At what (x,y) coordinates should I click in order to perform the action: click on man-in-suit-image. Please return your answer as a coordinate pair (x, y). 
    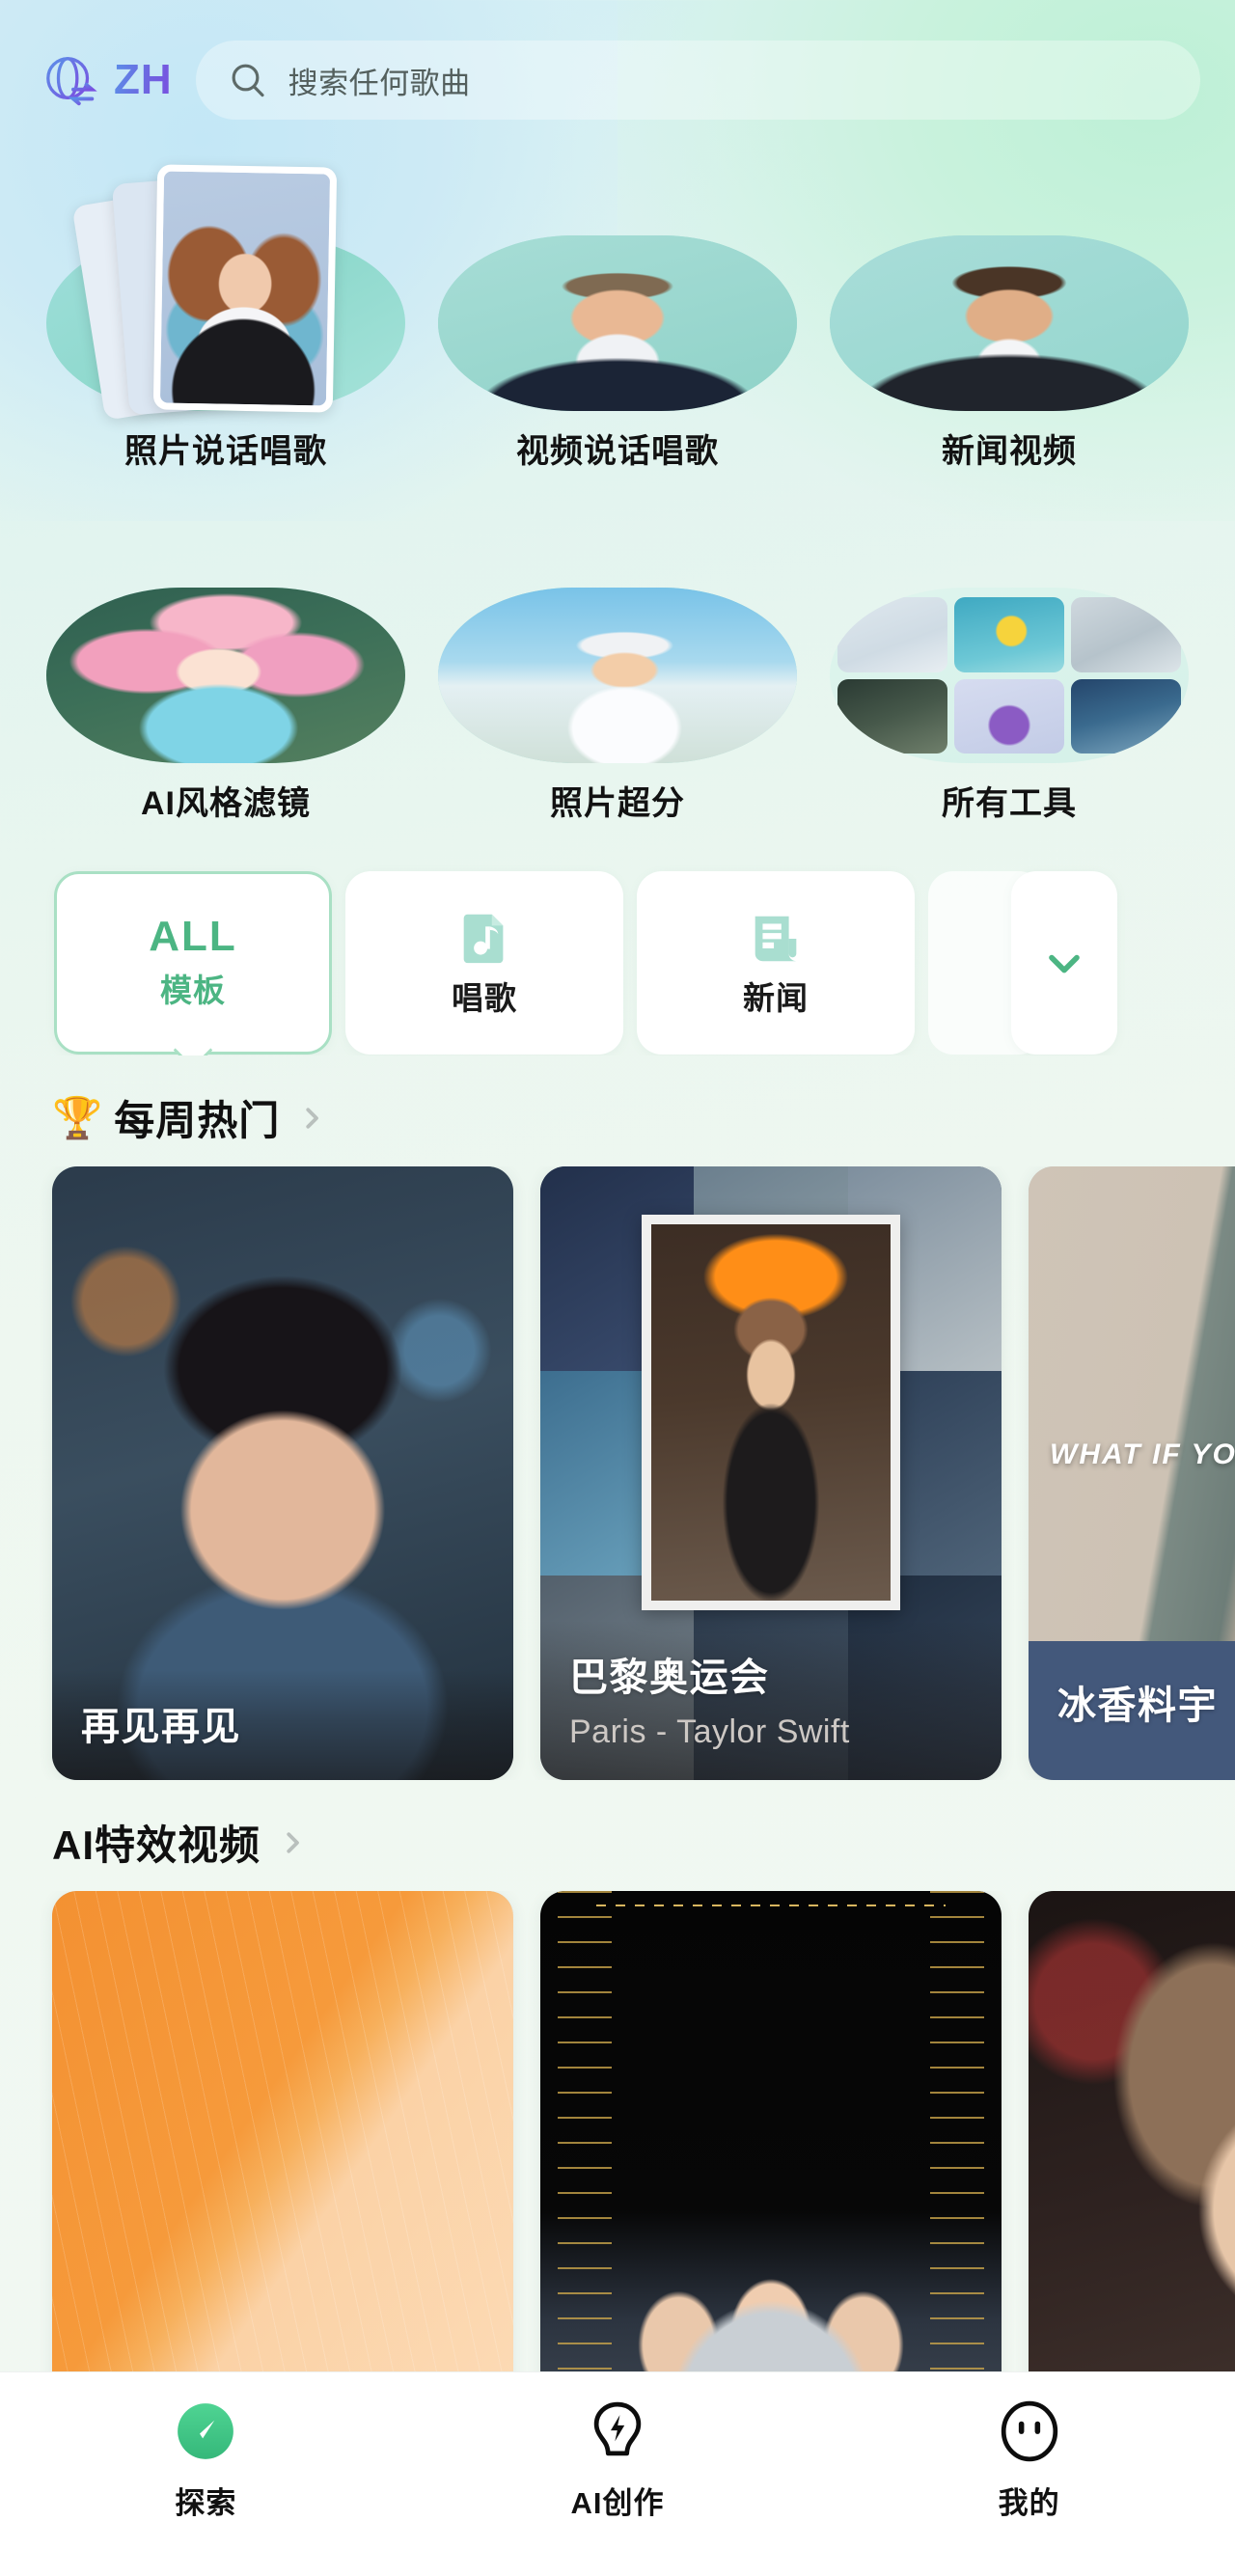
    Looking at the image, I should click on (617, 323).